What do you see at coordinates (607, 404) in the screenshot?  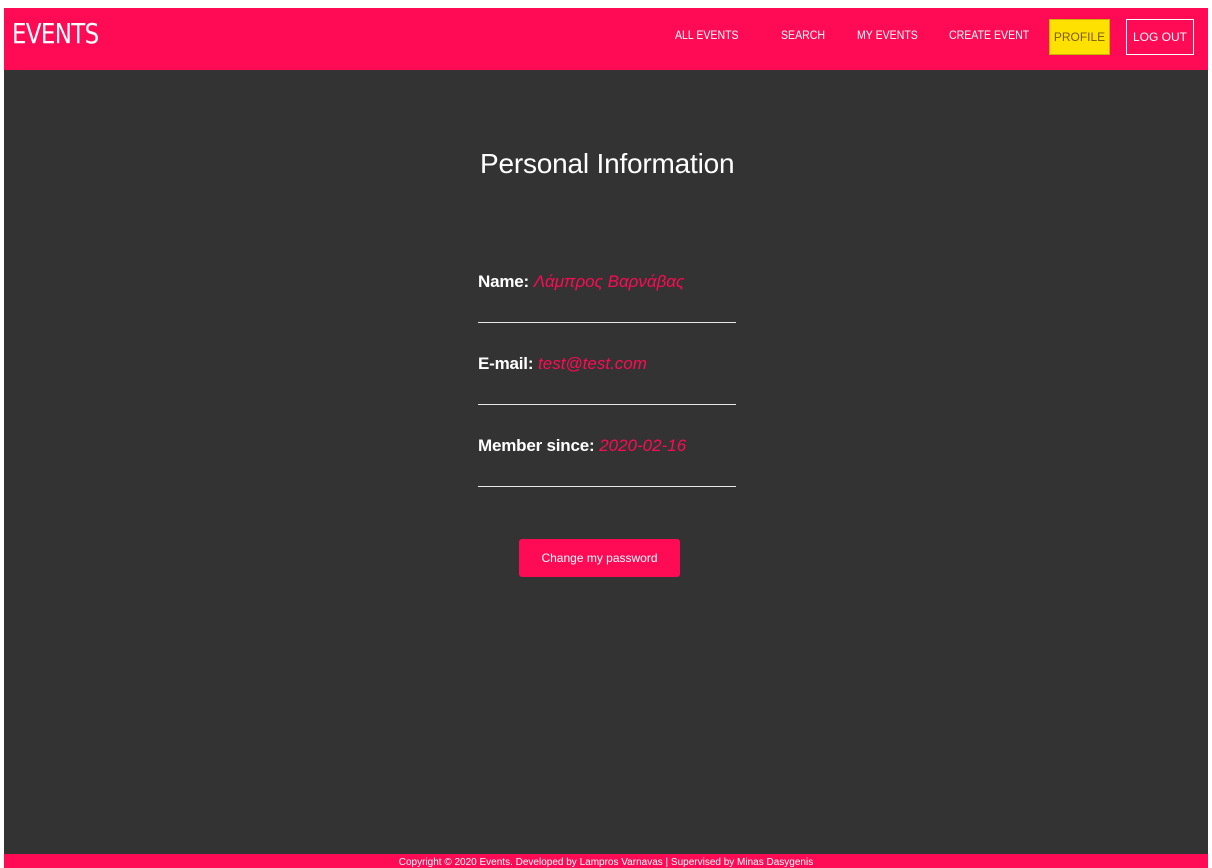 I see `email-divider` at bounding box center [607, 404].